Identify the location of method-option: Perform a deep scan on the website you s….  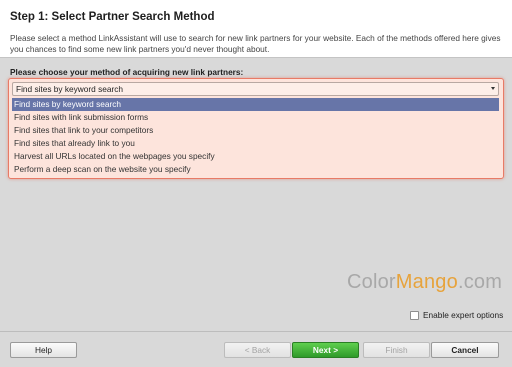
(255, 169).